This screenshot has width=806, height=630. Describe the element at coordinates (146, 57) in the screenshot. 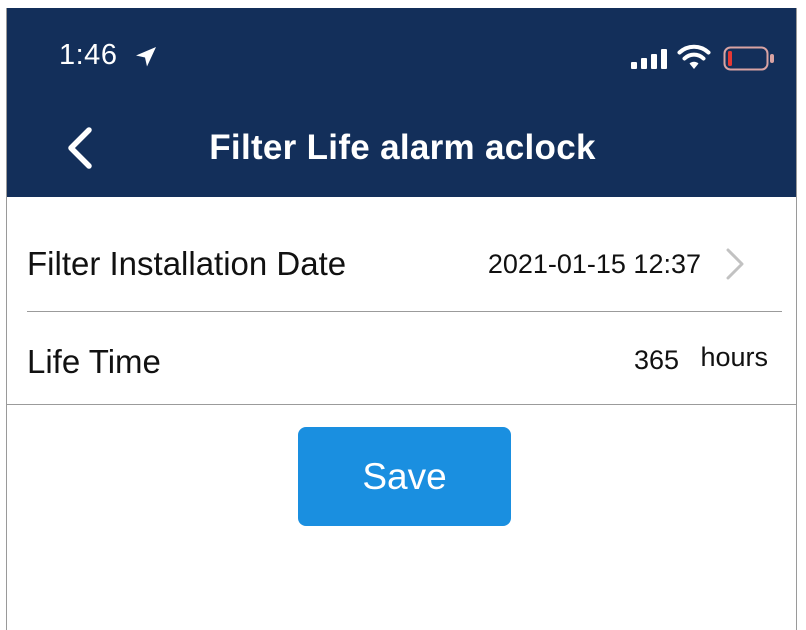

I see `location-arrow-icon` at that location.